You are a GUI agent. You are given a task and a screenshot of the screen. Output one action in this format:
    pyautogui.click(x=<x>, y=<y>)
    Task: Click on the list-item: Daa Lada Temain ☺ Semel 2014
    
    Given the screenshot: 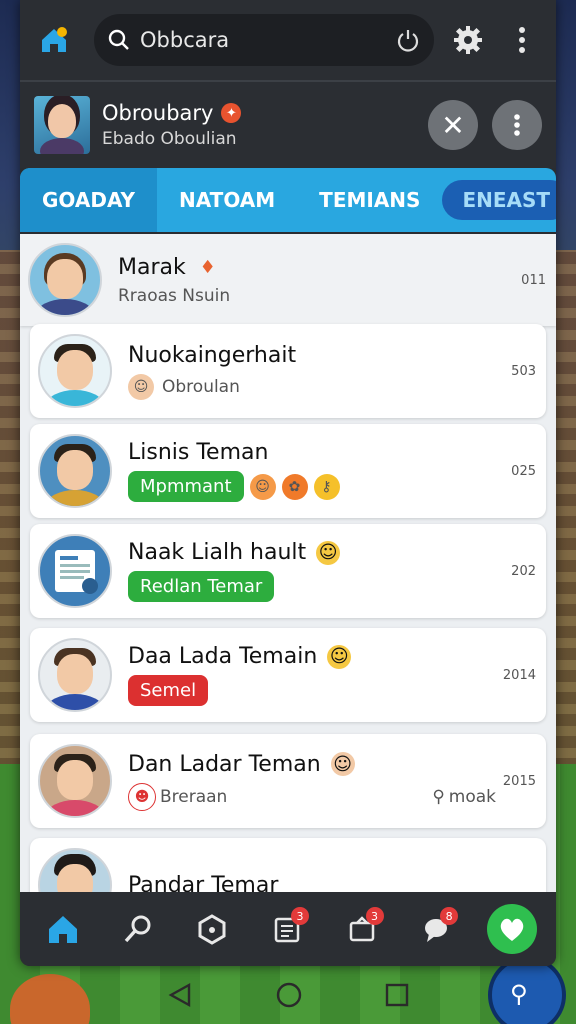 What is the action you would take?
    pyautogui.click(x=288, y=675)
    